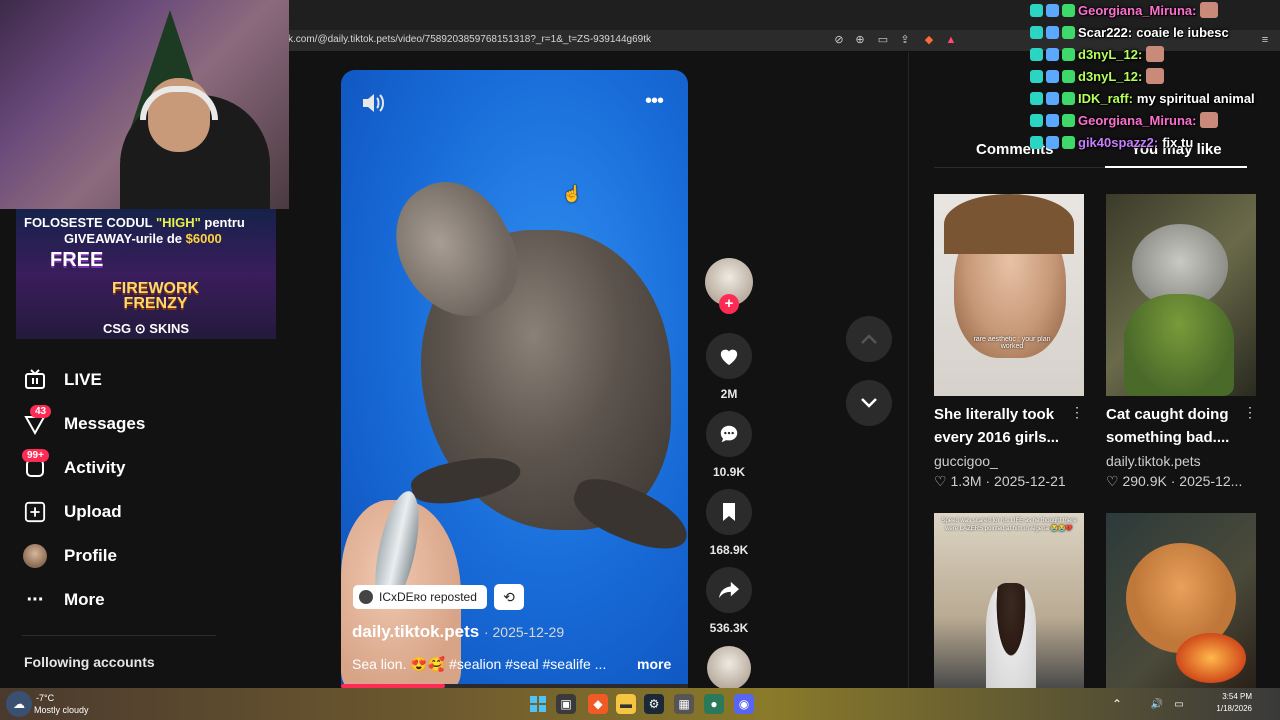 The image size is (1280, 720). Describe the element at coordinates (1179, 704) in the screenshot. I see `network-icon: ▭` at that location.